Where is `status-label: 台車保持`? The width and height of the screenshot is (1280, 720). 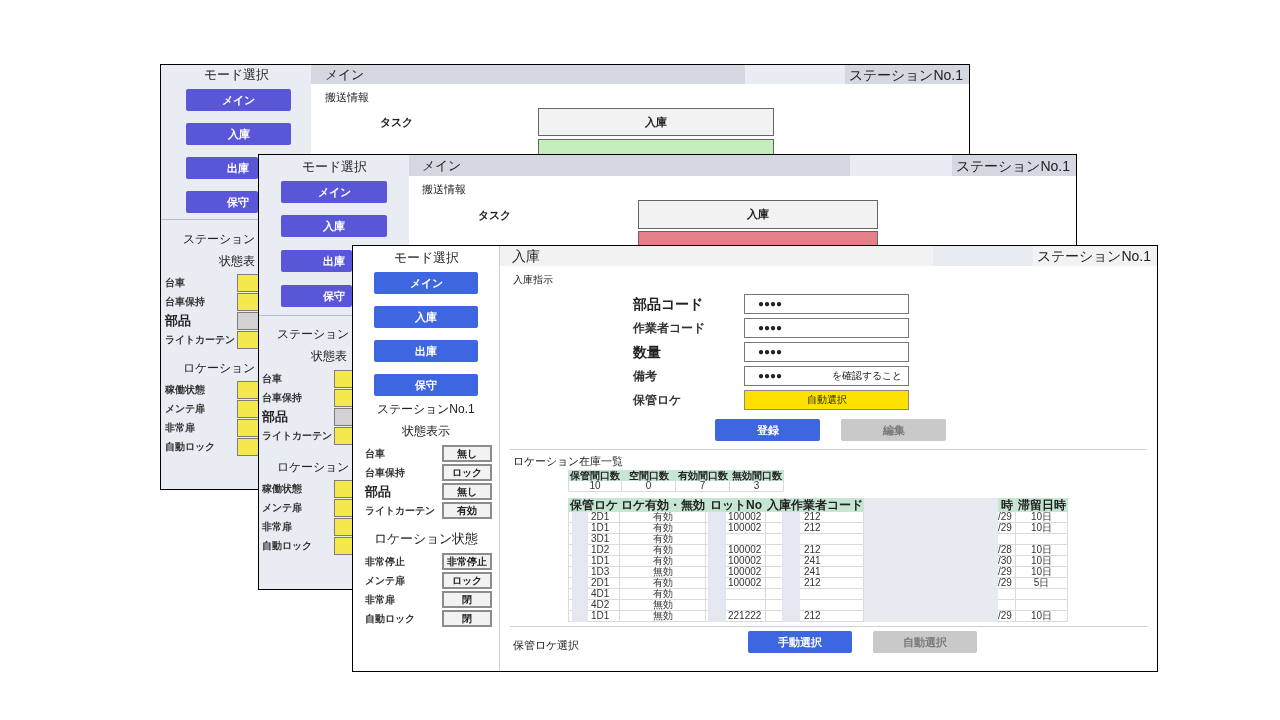 status-label: 台車保持 is located at coordinates (385, 472).